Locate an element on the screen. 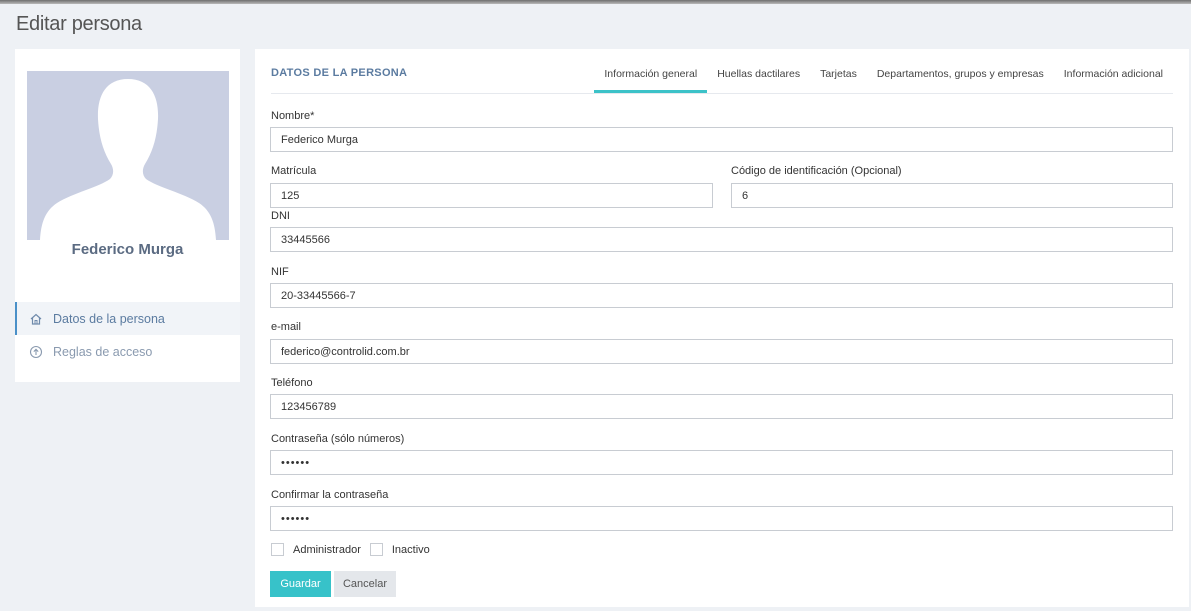 The height and width of the screenshot is (611, 1191). inactivo-label: Inactivo is located at coordinates (410, 549).